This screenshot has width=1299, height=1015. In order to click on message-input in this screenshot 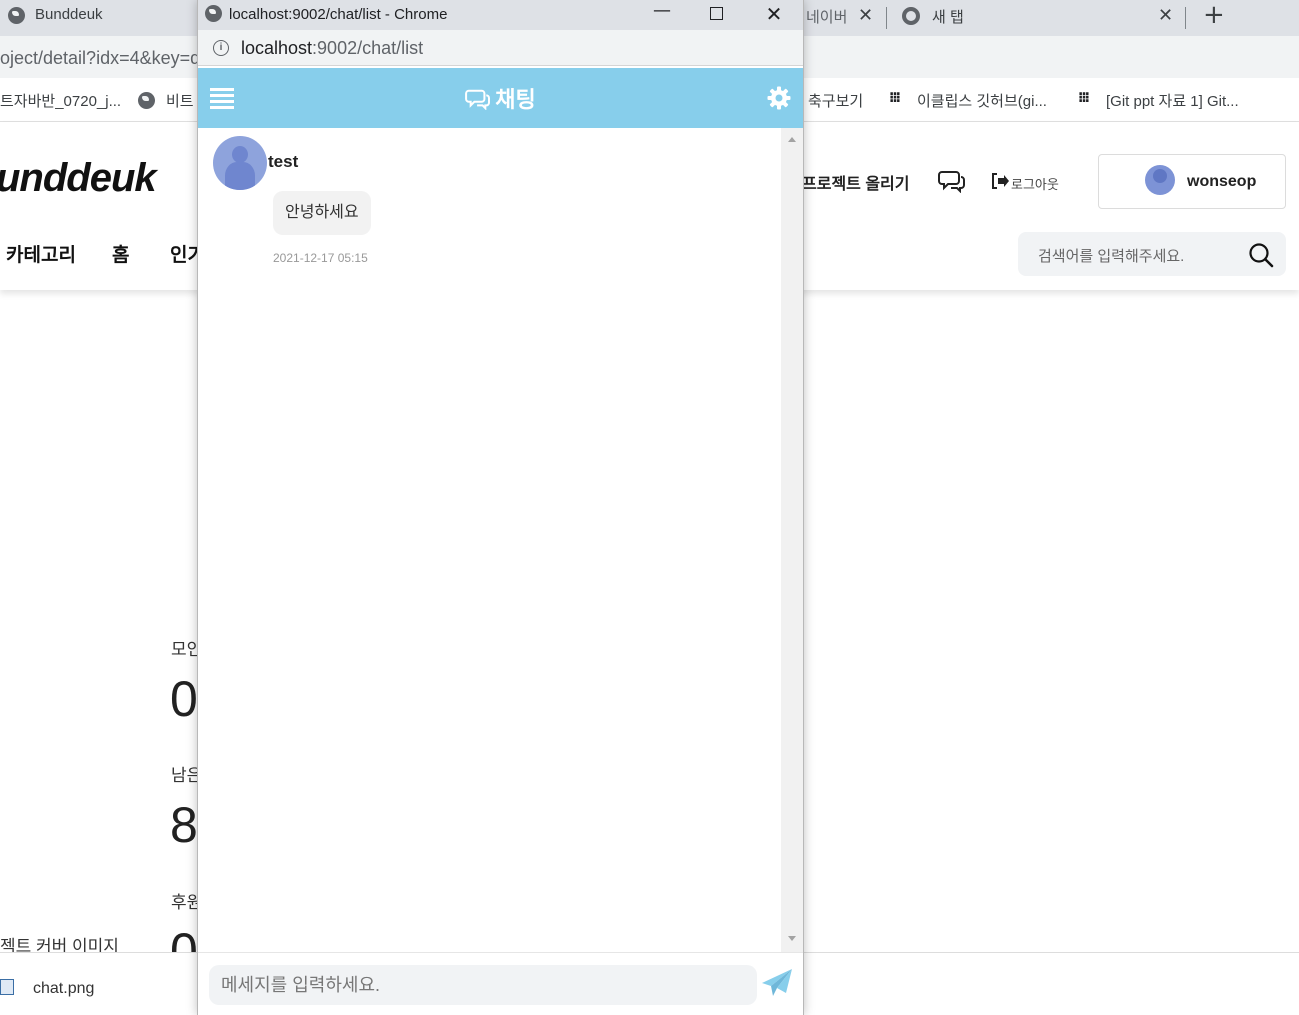, I will do `click(483, 985)`.